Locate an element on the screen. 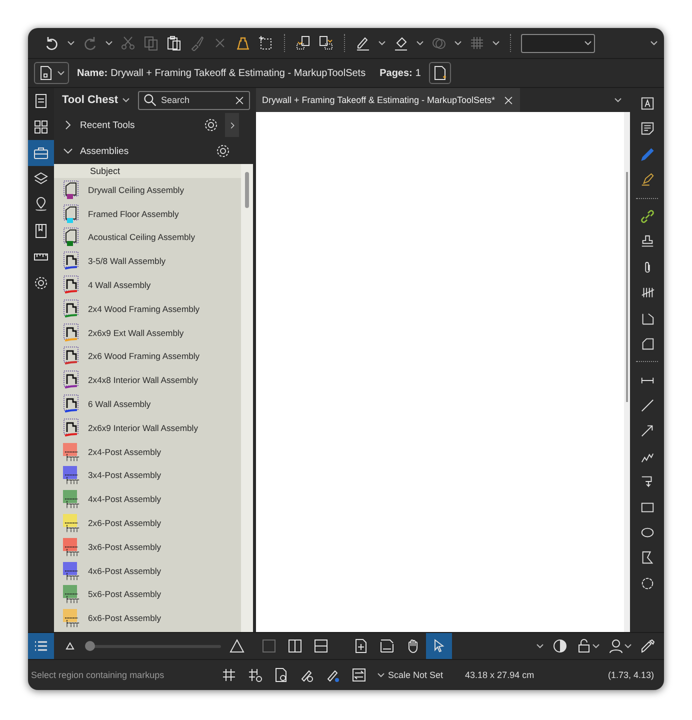  note-icon is located at coordinates (647, 128).